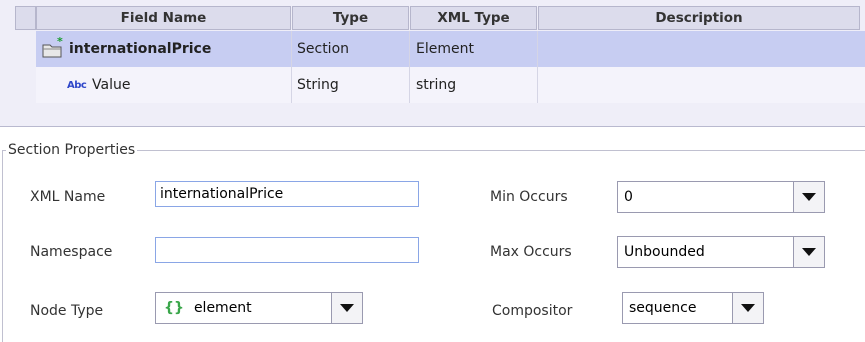 The image size is (865, 342). I want to click on column-header-description: Description, so click(699, 18).